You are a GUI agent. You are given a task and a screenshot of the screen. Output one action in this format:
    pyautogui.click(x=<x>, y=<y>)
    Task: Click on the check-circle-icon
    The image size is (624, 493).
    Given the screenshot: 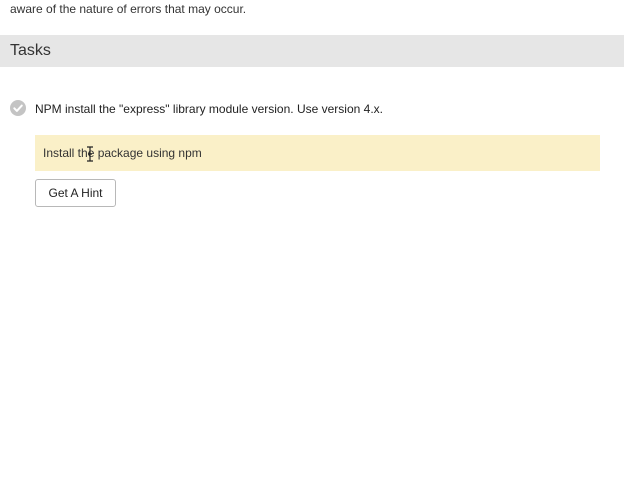 What is the action you would take?
    pyautogui.click(x=18, y=108)
    